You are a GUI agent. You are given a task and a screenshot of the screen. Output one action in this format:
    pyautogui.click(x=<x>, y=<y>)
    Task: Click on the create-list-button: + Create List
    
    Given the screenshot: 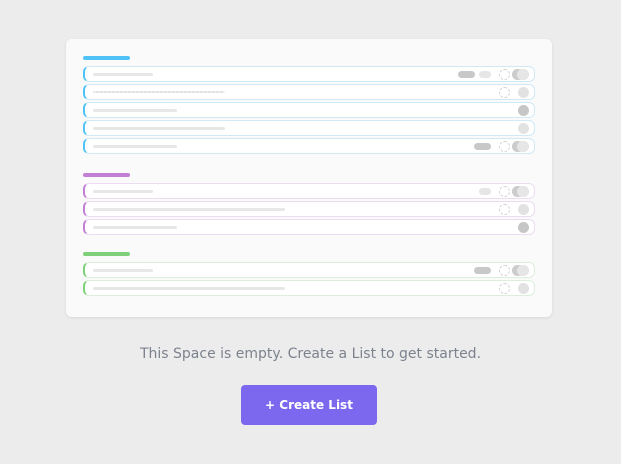 What is the action you would take?
    pyautogui.click(x=309, y=405)
    